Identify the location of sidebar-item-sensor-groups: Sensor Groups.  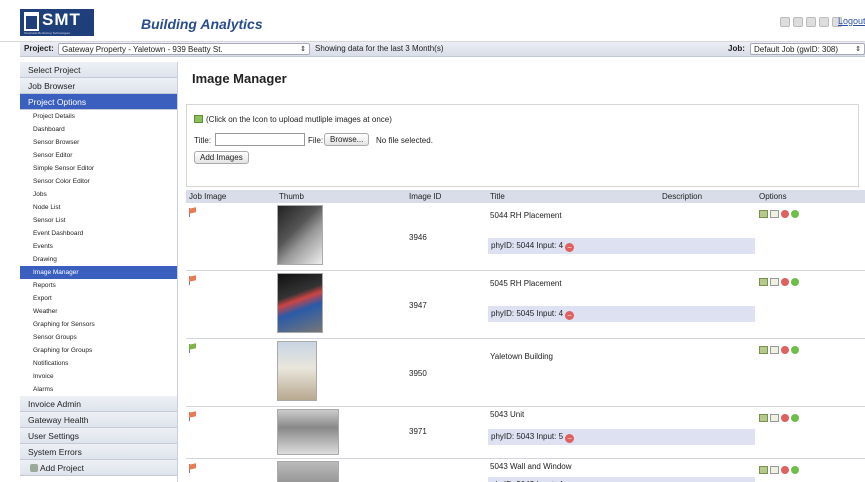
(98, 337).